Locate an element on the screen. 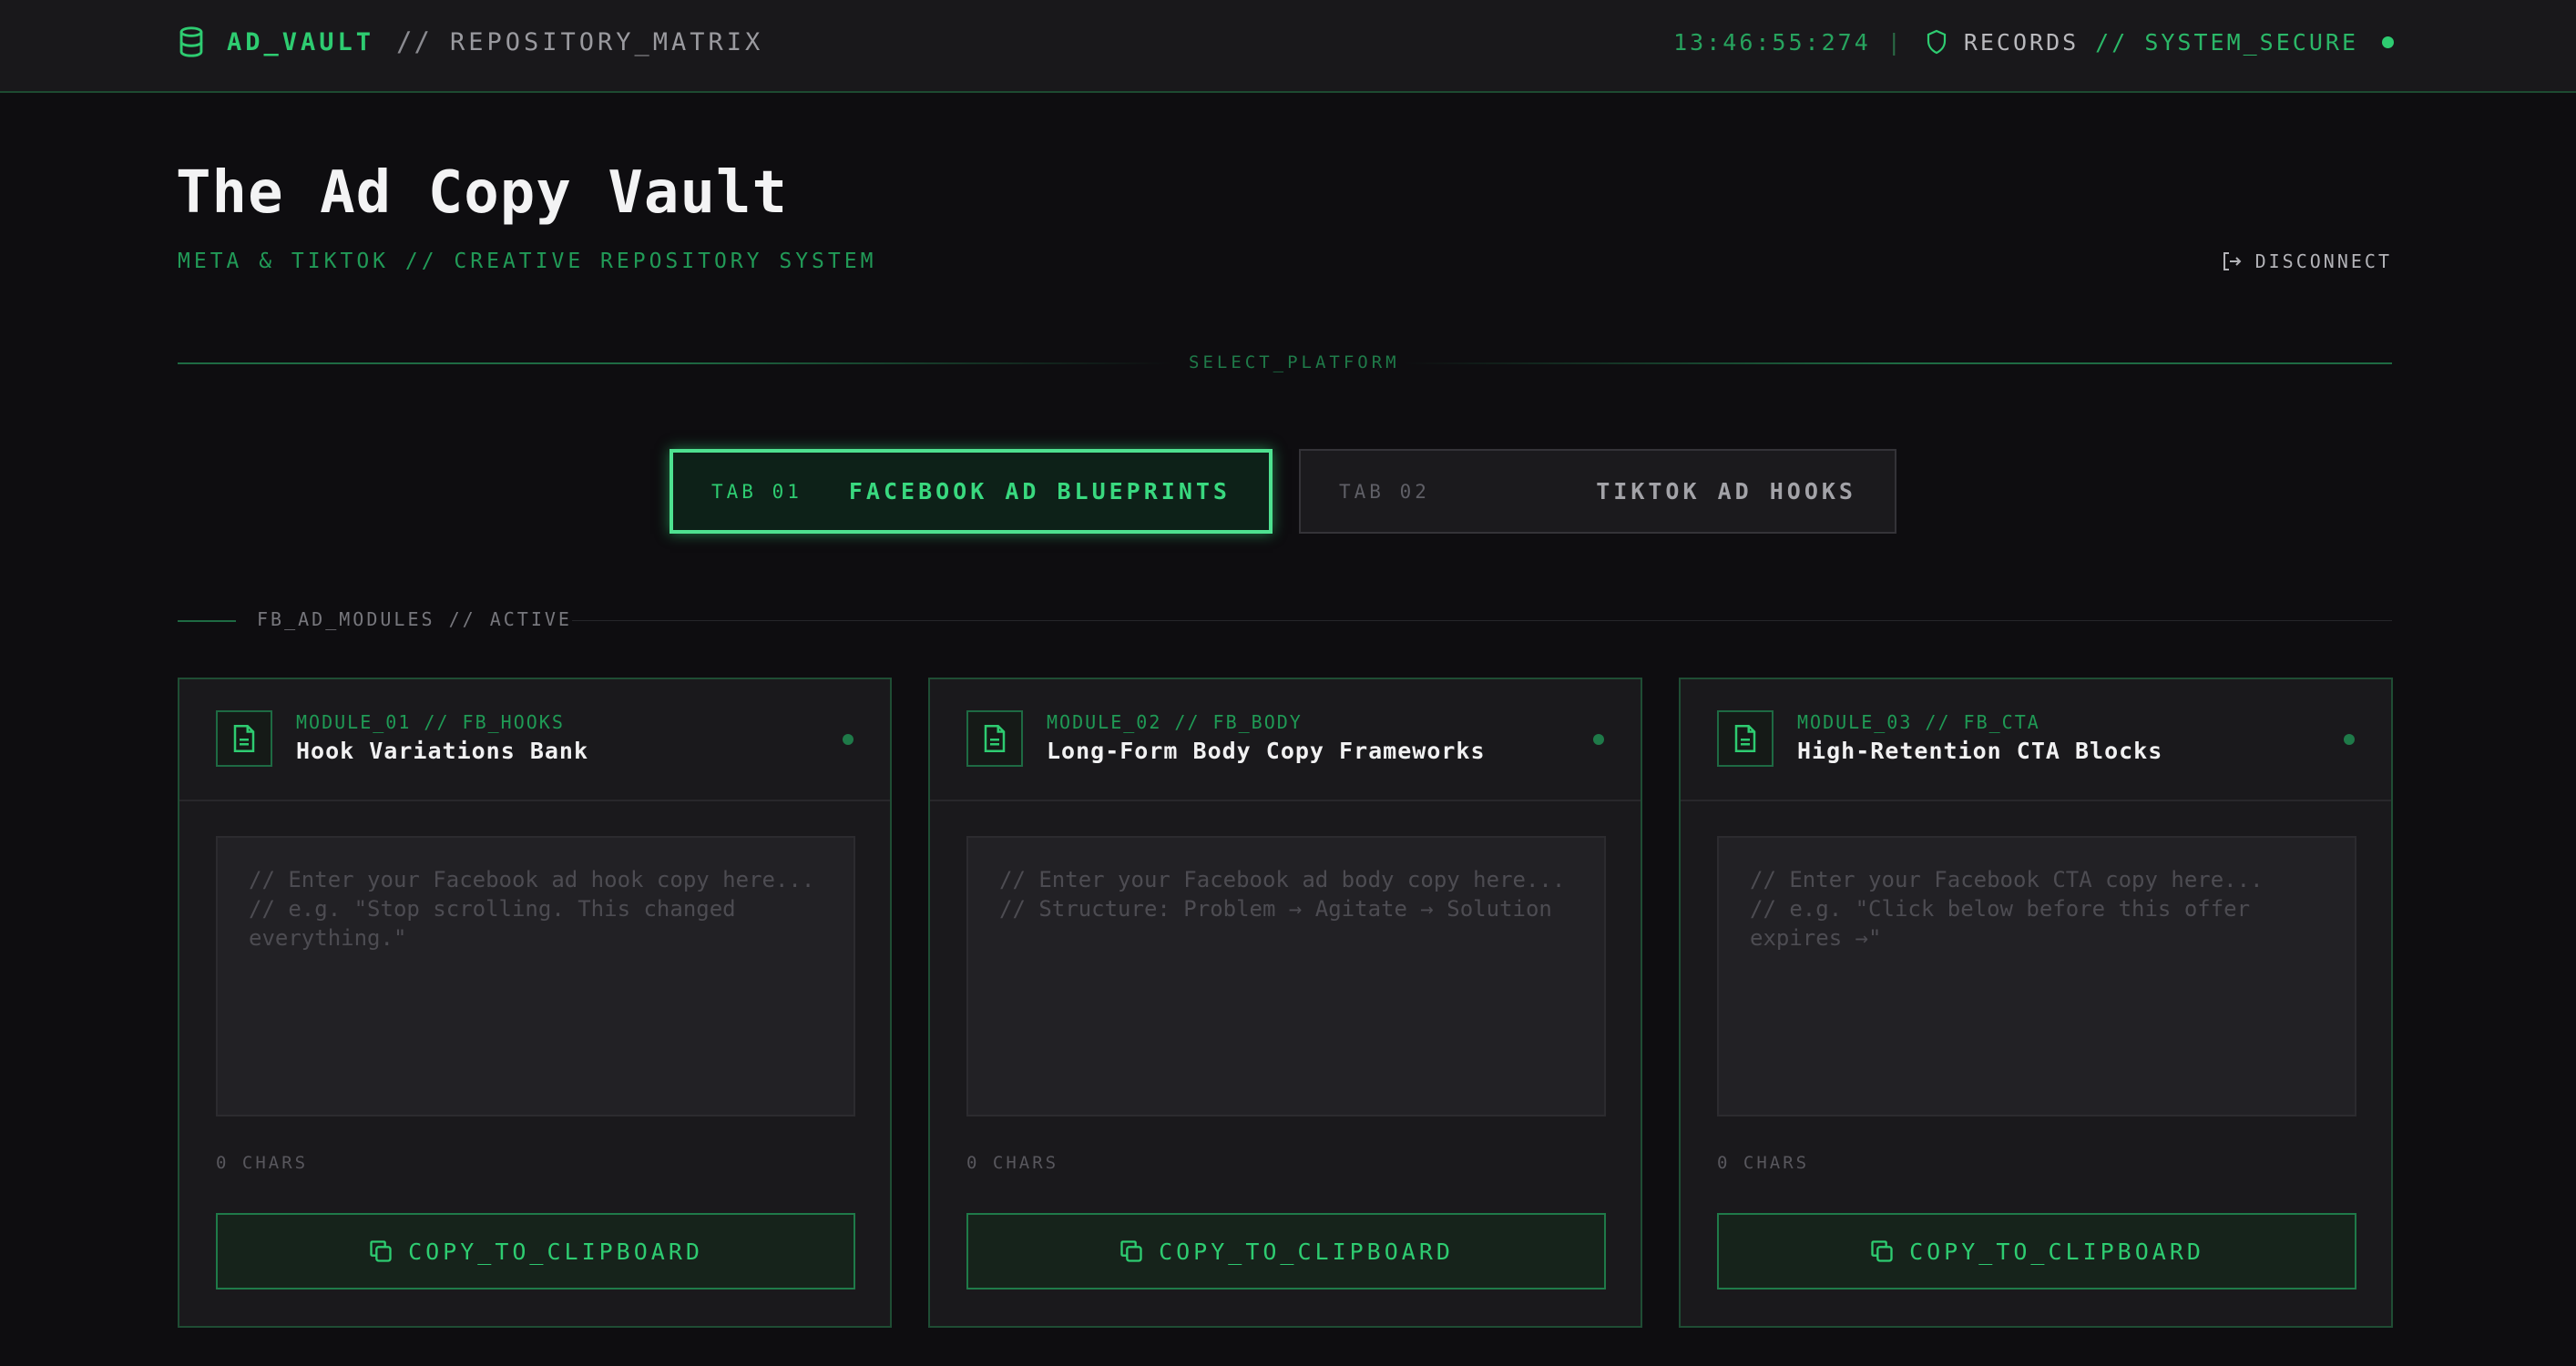 Image resolution: width=2576 pixels, height=1366 pixels. tab-number: TAB 01 is located at coordinates (757, 491).